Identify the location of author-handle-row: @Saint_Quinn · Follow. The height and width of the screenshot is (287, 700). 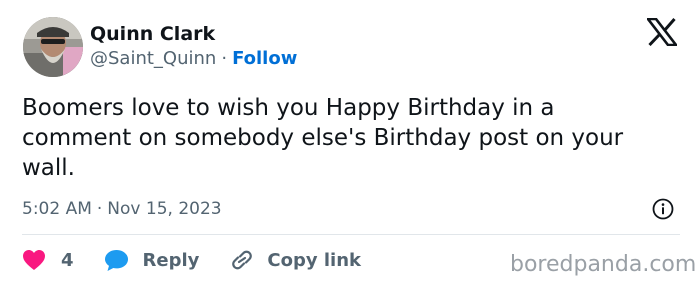
(193, 59).